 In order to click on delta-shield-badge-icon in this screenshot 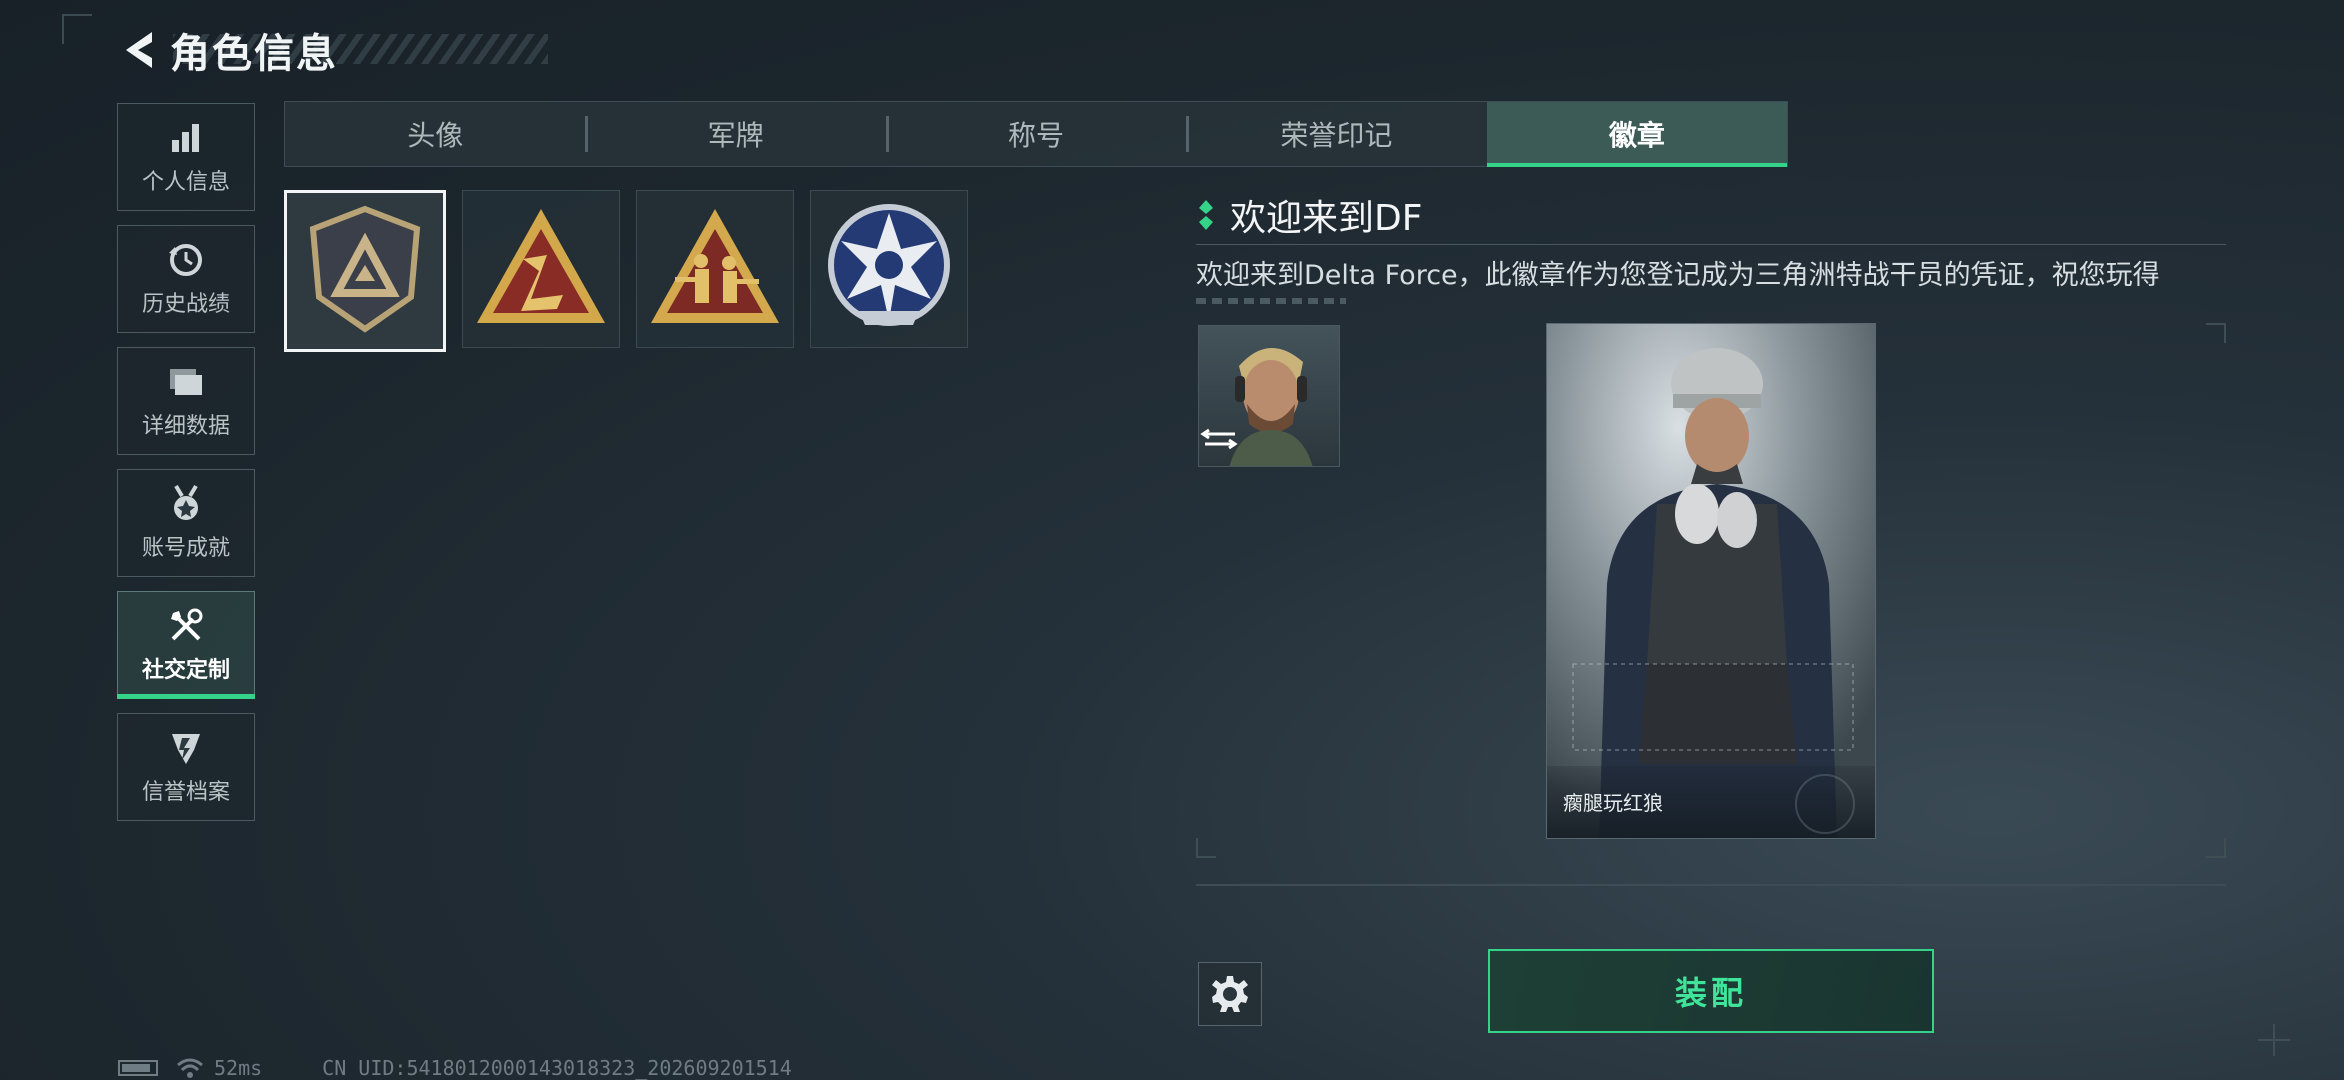, I will do `click(365, 269)`.